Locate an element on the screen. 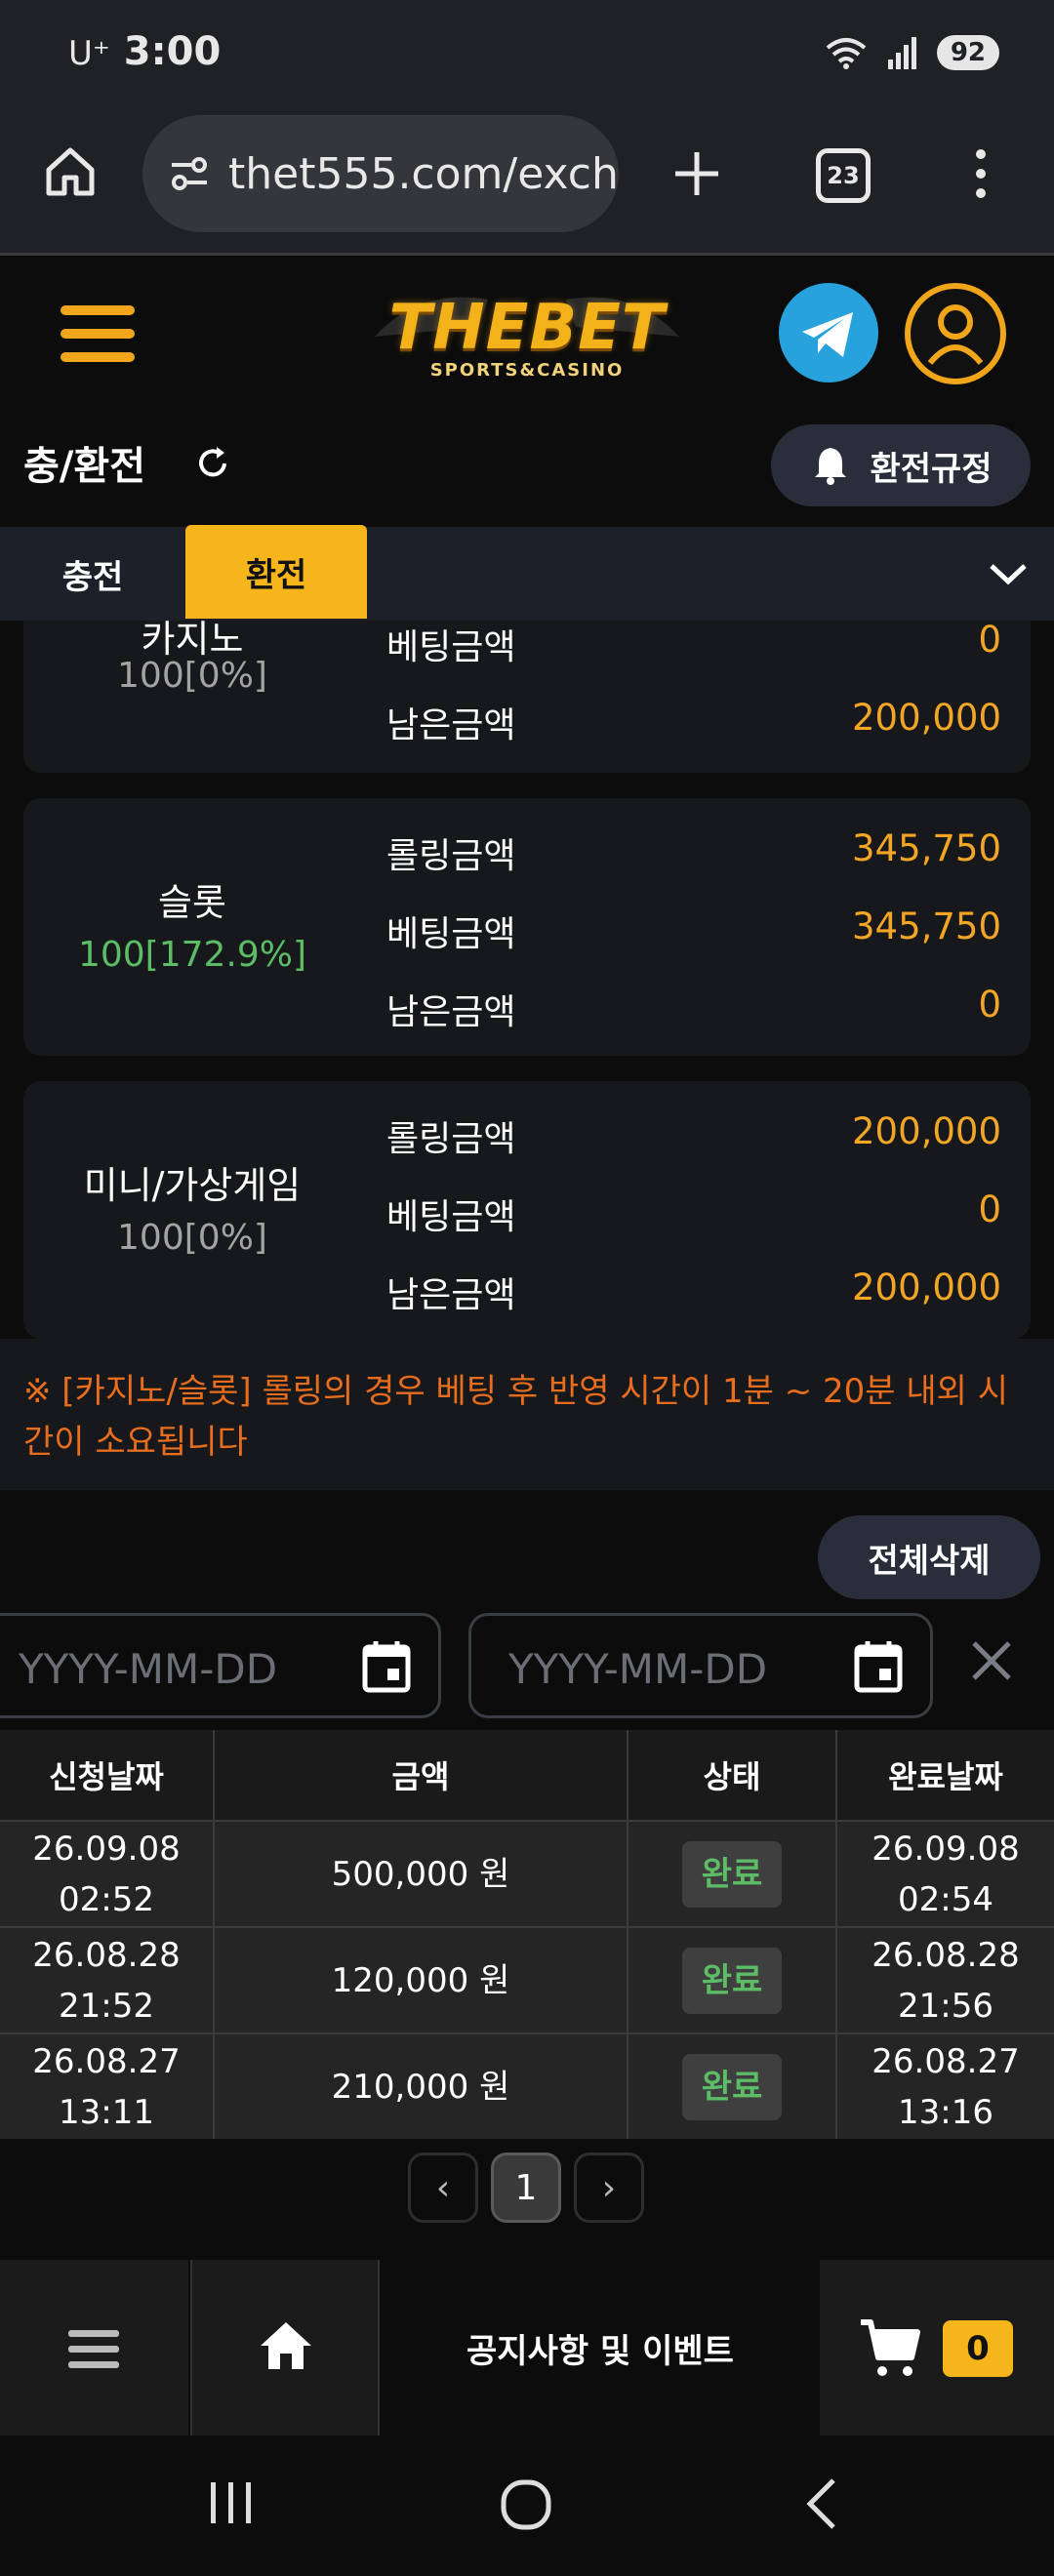 The height and width of the screenshot is (2576, 1054). chevron-down-icon is located at coordinates (1008, 573).